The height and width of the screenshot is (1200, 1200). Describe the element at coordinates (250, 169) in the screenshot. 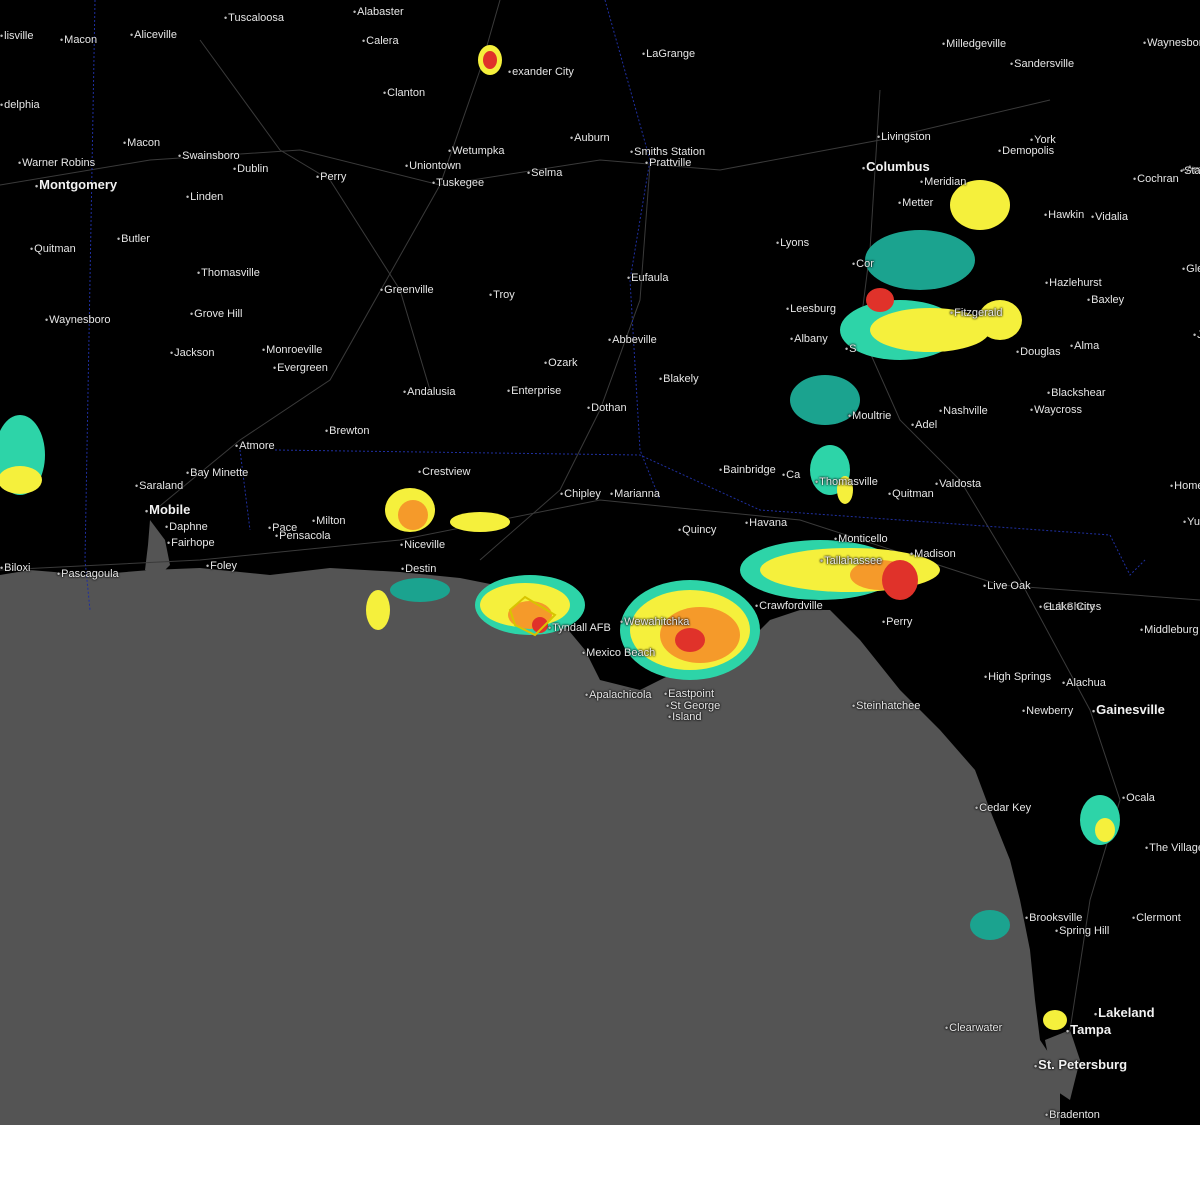

I see `city-label: Dublin` at that location.